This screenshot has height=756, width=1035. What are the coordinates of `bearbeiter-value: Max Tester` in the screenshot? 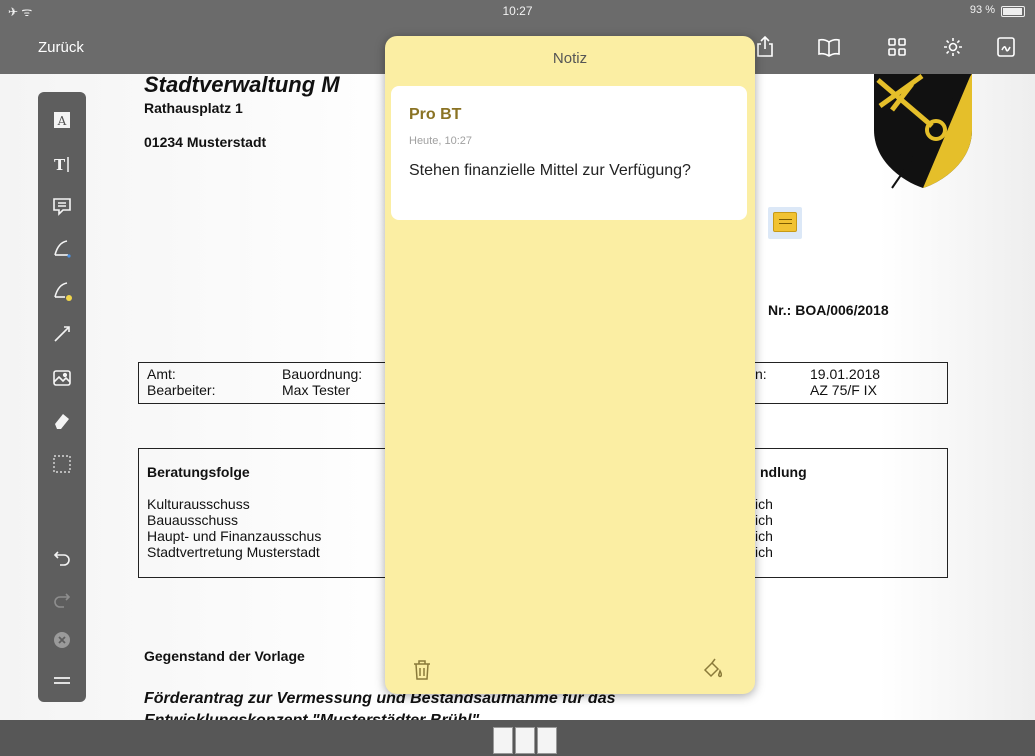 It's located at (316, 390).